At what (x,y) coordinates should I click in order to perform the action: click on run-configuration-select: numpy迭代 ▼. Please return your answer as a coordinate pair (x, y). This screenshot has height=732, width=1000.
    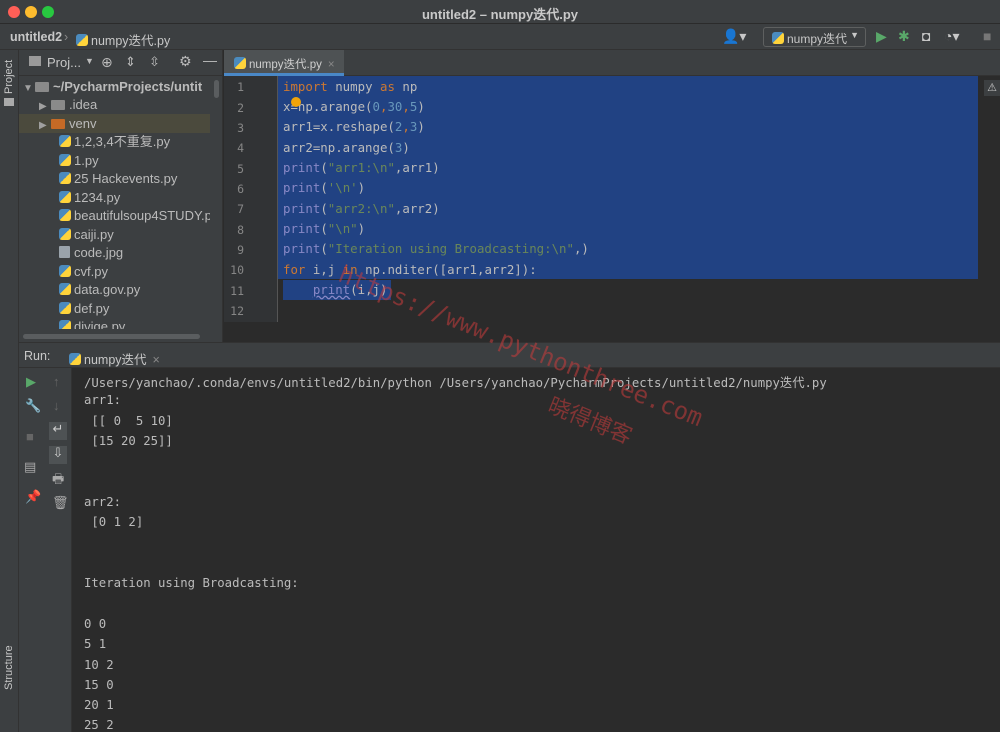
    Looking at the image, I should click on (814, 37).